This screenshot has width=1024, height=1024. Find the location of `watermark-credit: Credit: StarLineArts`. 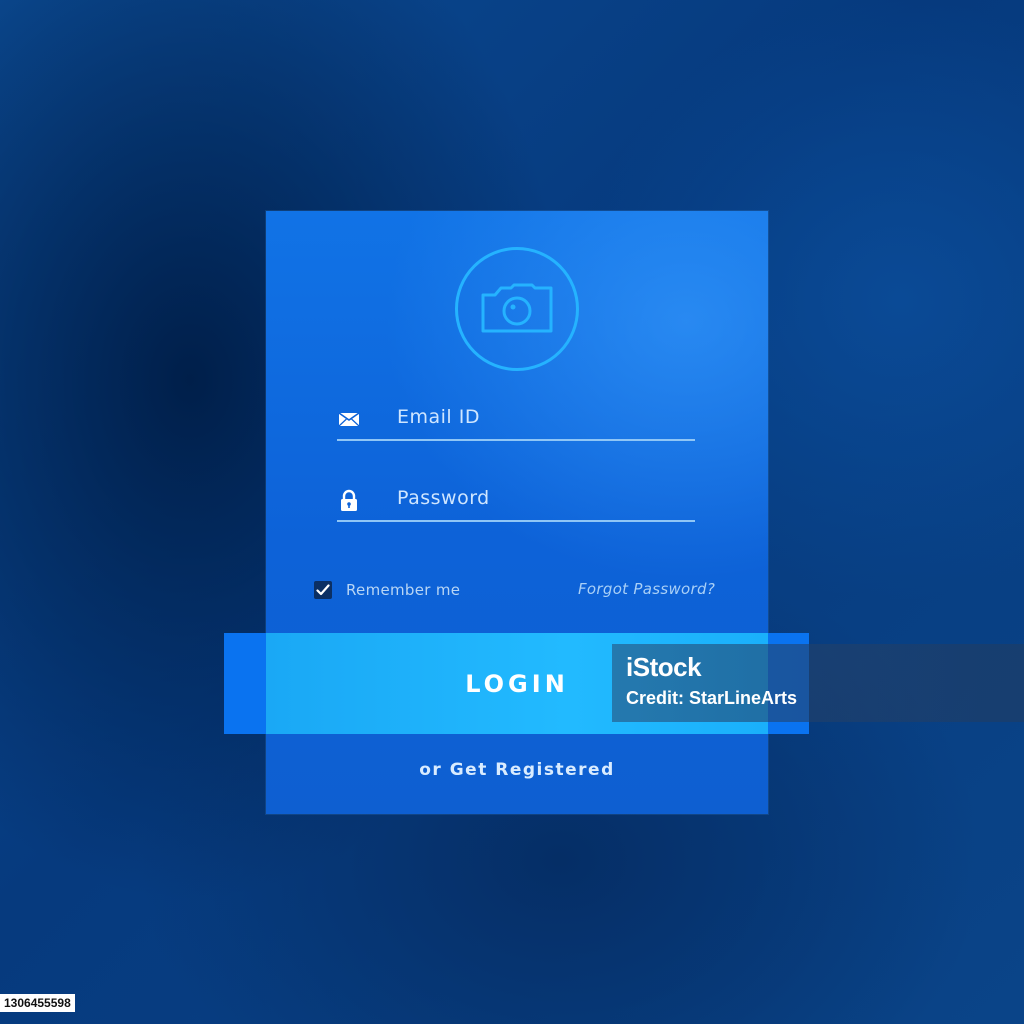

watermark-credit: Credit: StarLineArts is located at coordinates (712, 698).